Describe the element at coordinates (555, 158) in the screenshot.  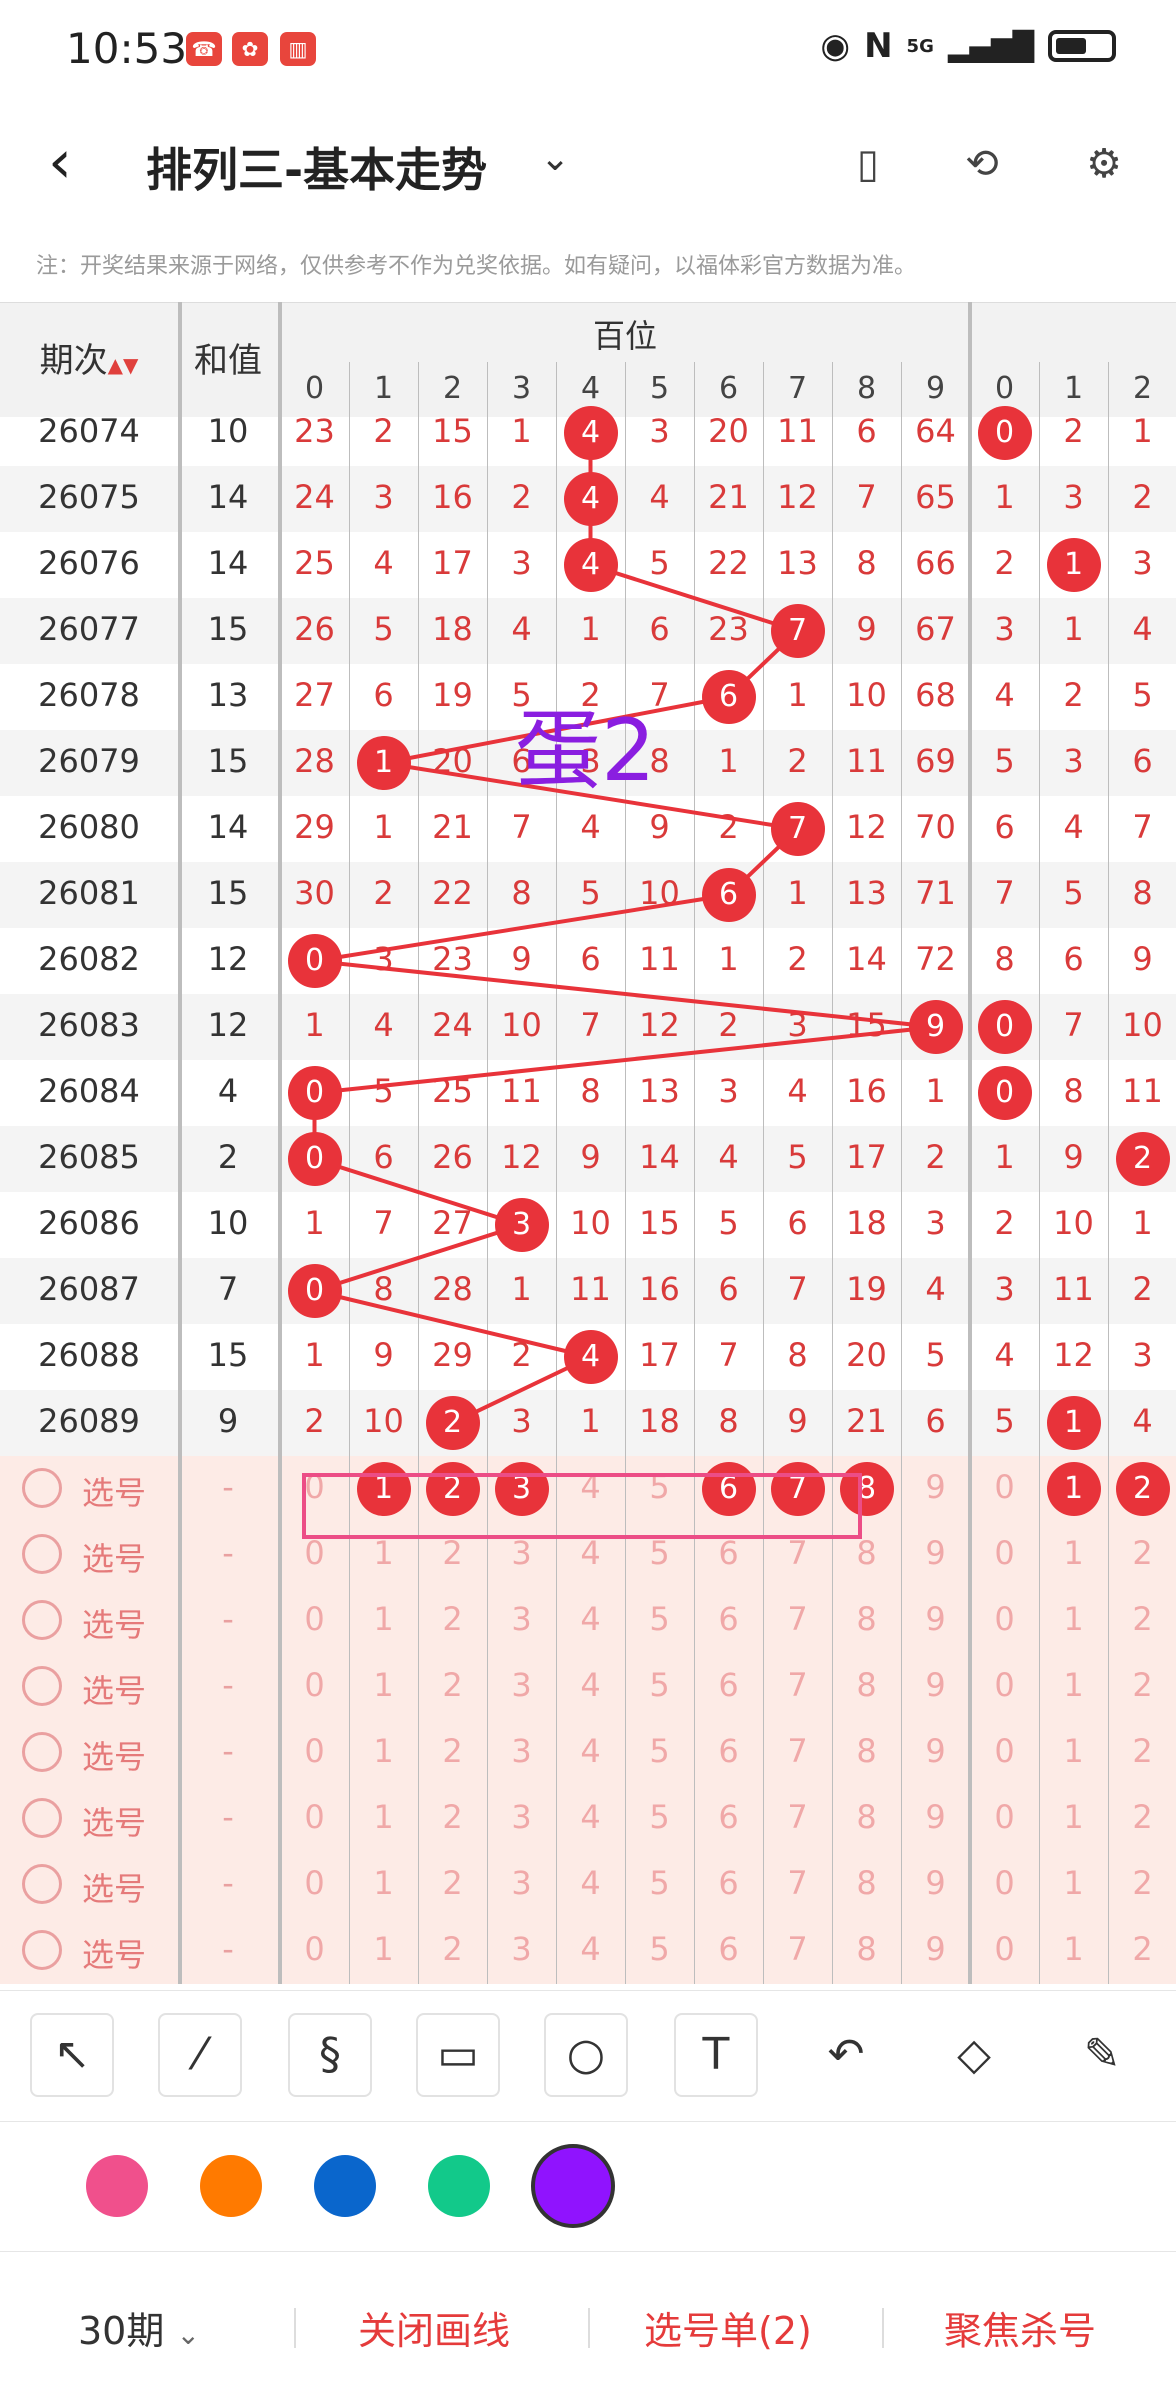
I see `title-dropdown-chevron-icon: ⌄` at that location.